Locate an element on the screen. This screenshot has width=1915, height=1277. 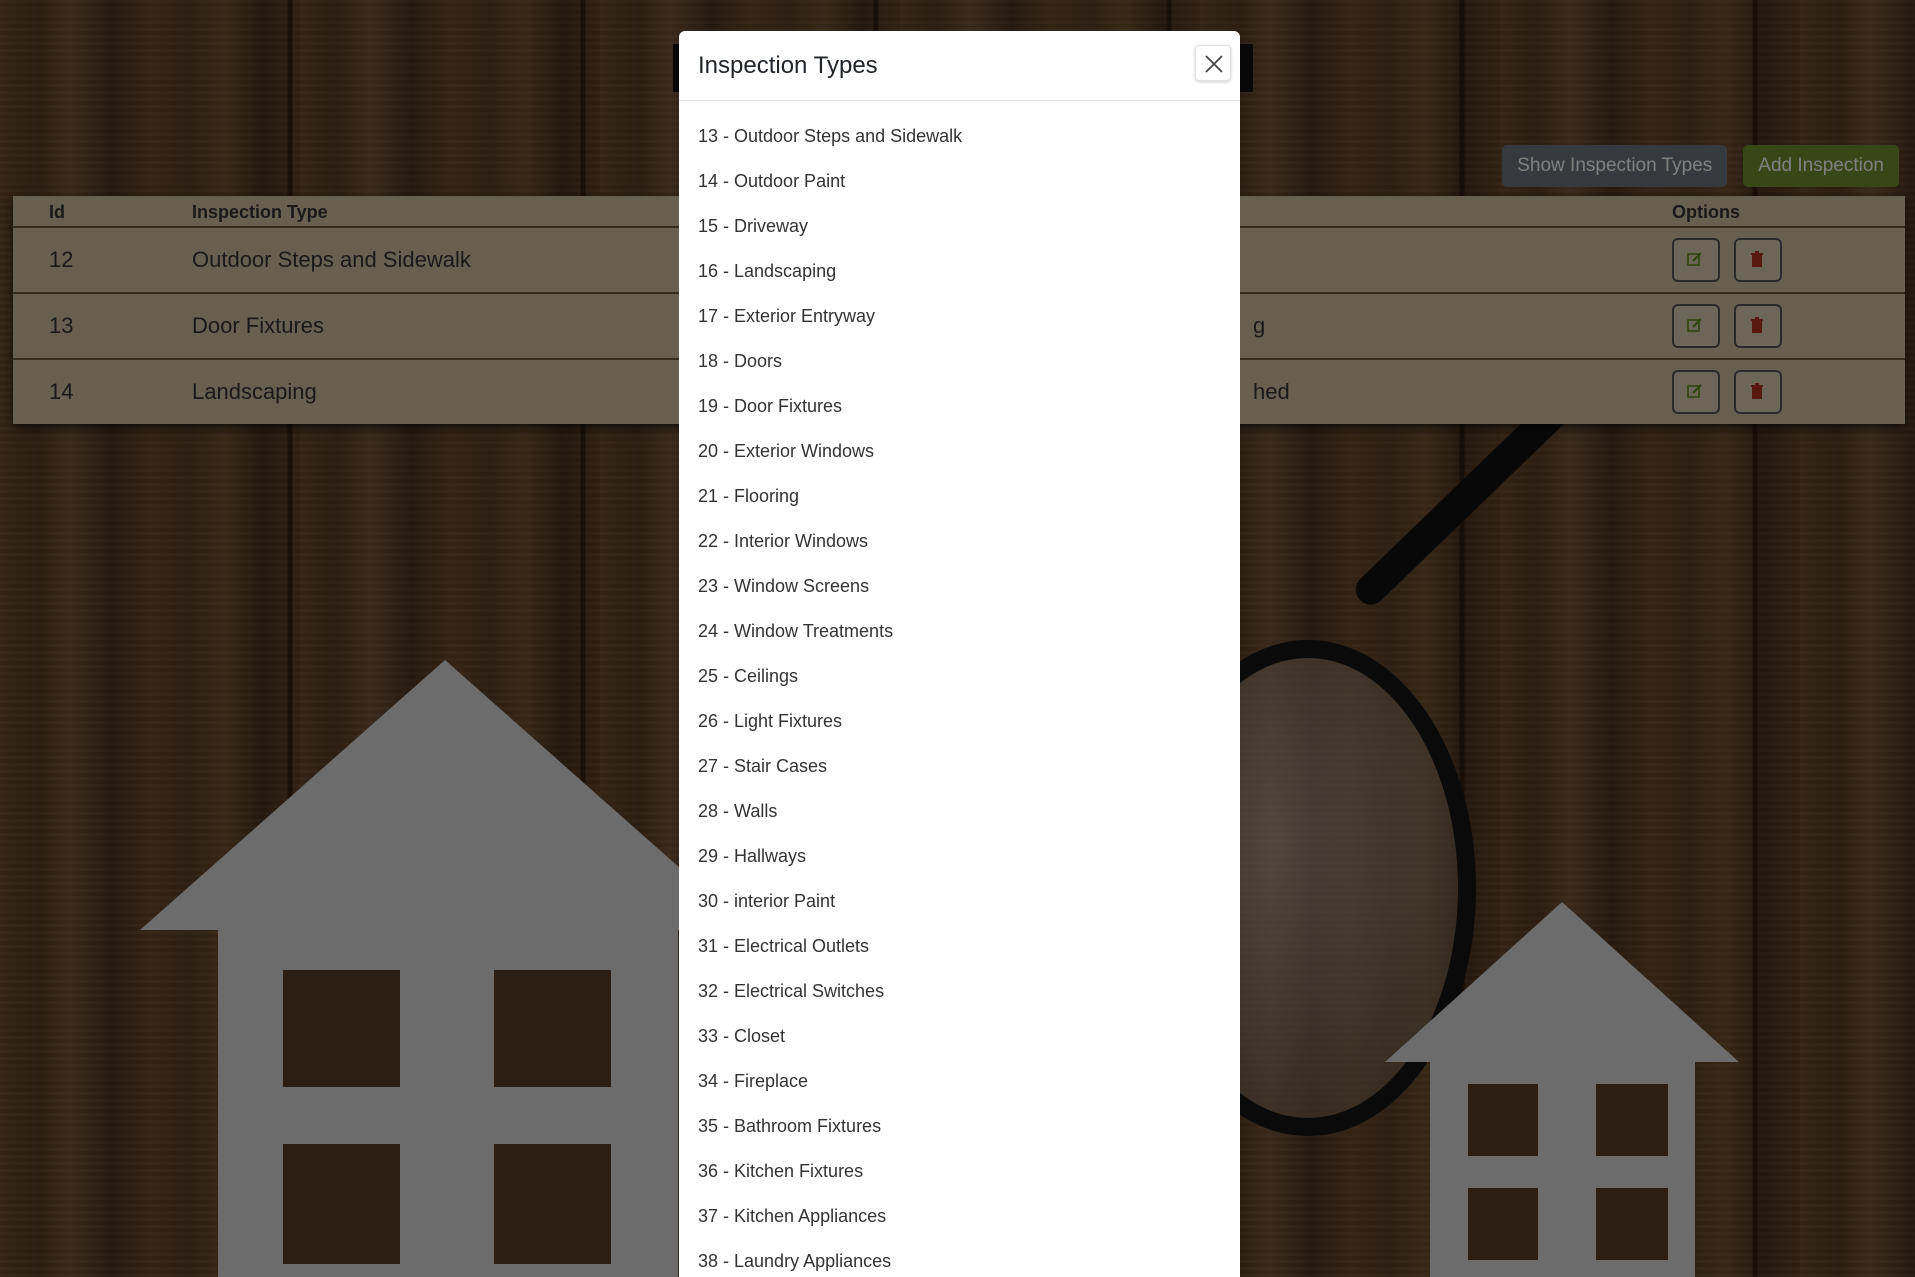
inspection-type-item: 24 - Window Treatments is located at coordinates (796, 631).